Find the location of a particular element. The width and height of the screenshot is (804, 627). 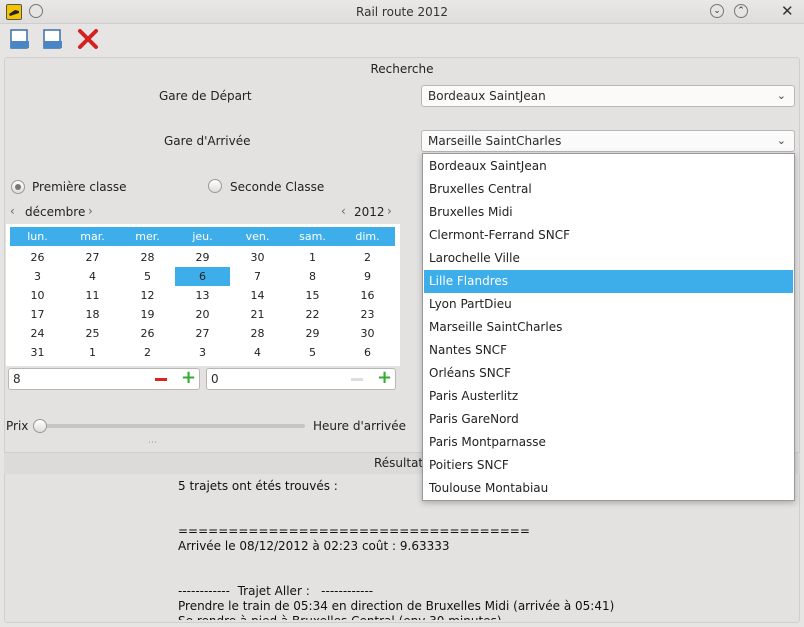

weekday-header: dim. is located at coordinates (367, 236).